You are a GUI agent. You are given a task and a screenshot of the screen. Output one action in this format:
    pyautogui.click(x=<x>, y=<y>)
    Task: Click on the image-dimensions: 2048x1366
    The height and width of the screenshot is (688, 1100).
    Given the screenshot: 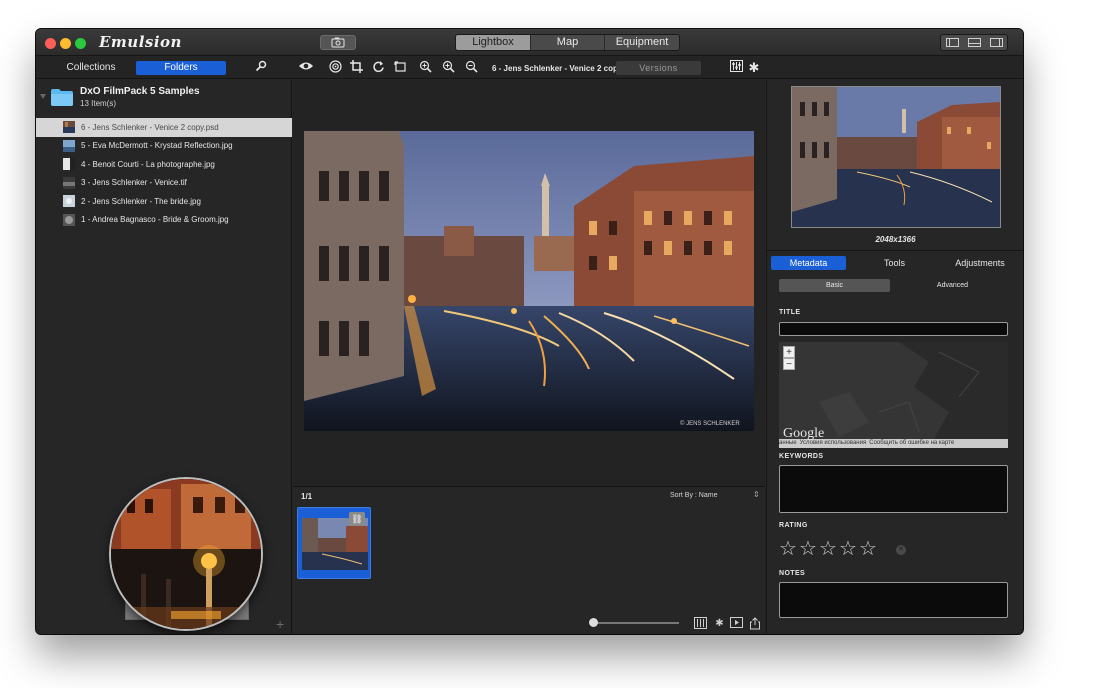 What is the action you would take?
    pyautogui.click(x=895, y=239)
    